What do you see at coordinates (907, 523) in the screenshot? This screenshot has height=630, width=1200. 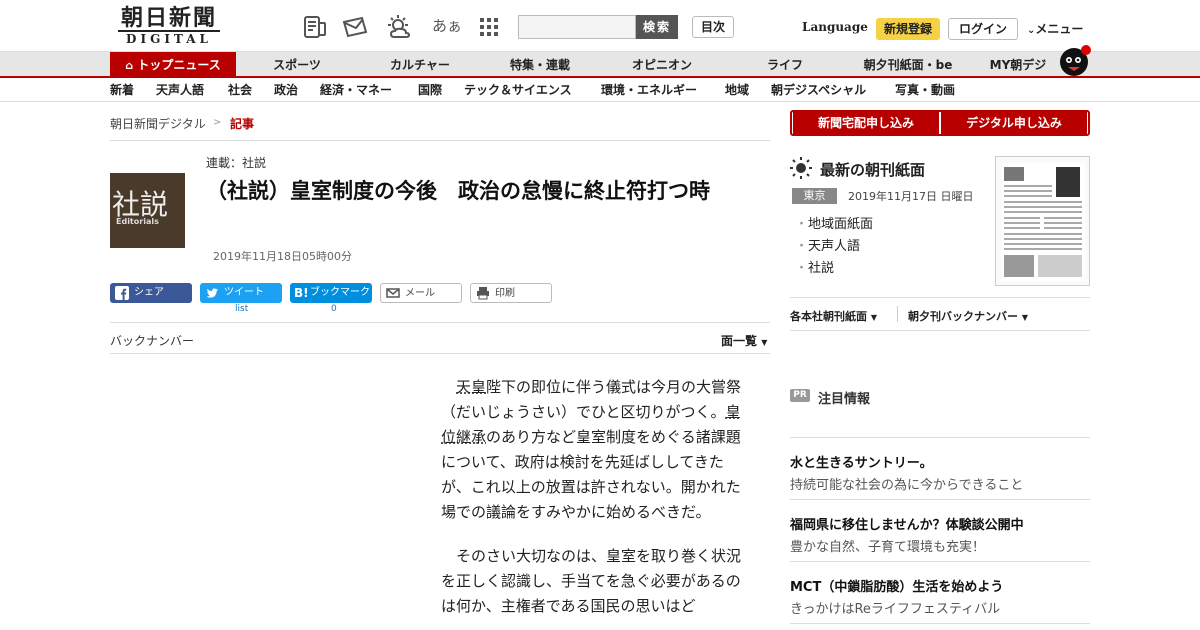 I see `ad-title: 福岡県に移住しませんか？体験談公開中` at bounding box center [907, 523].